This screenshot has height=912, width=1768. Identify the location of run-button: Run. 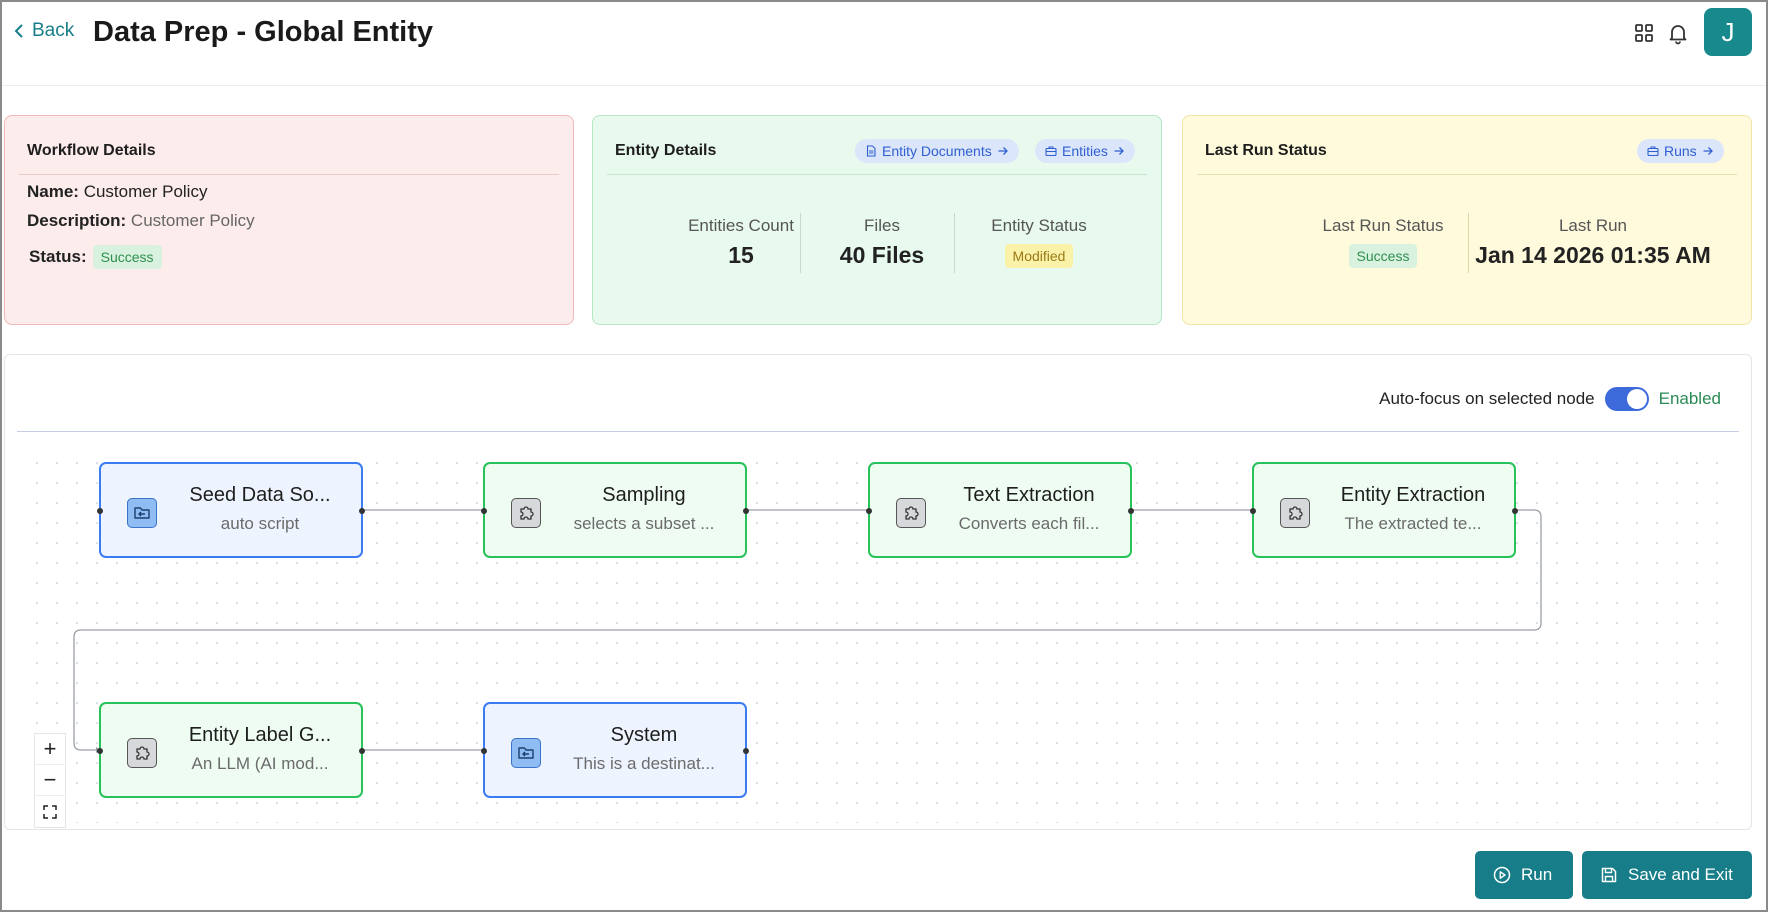
(1524, 875).